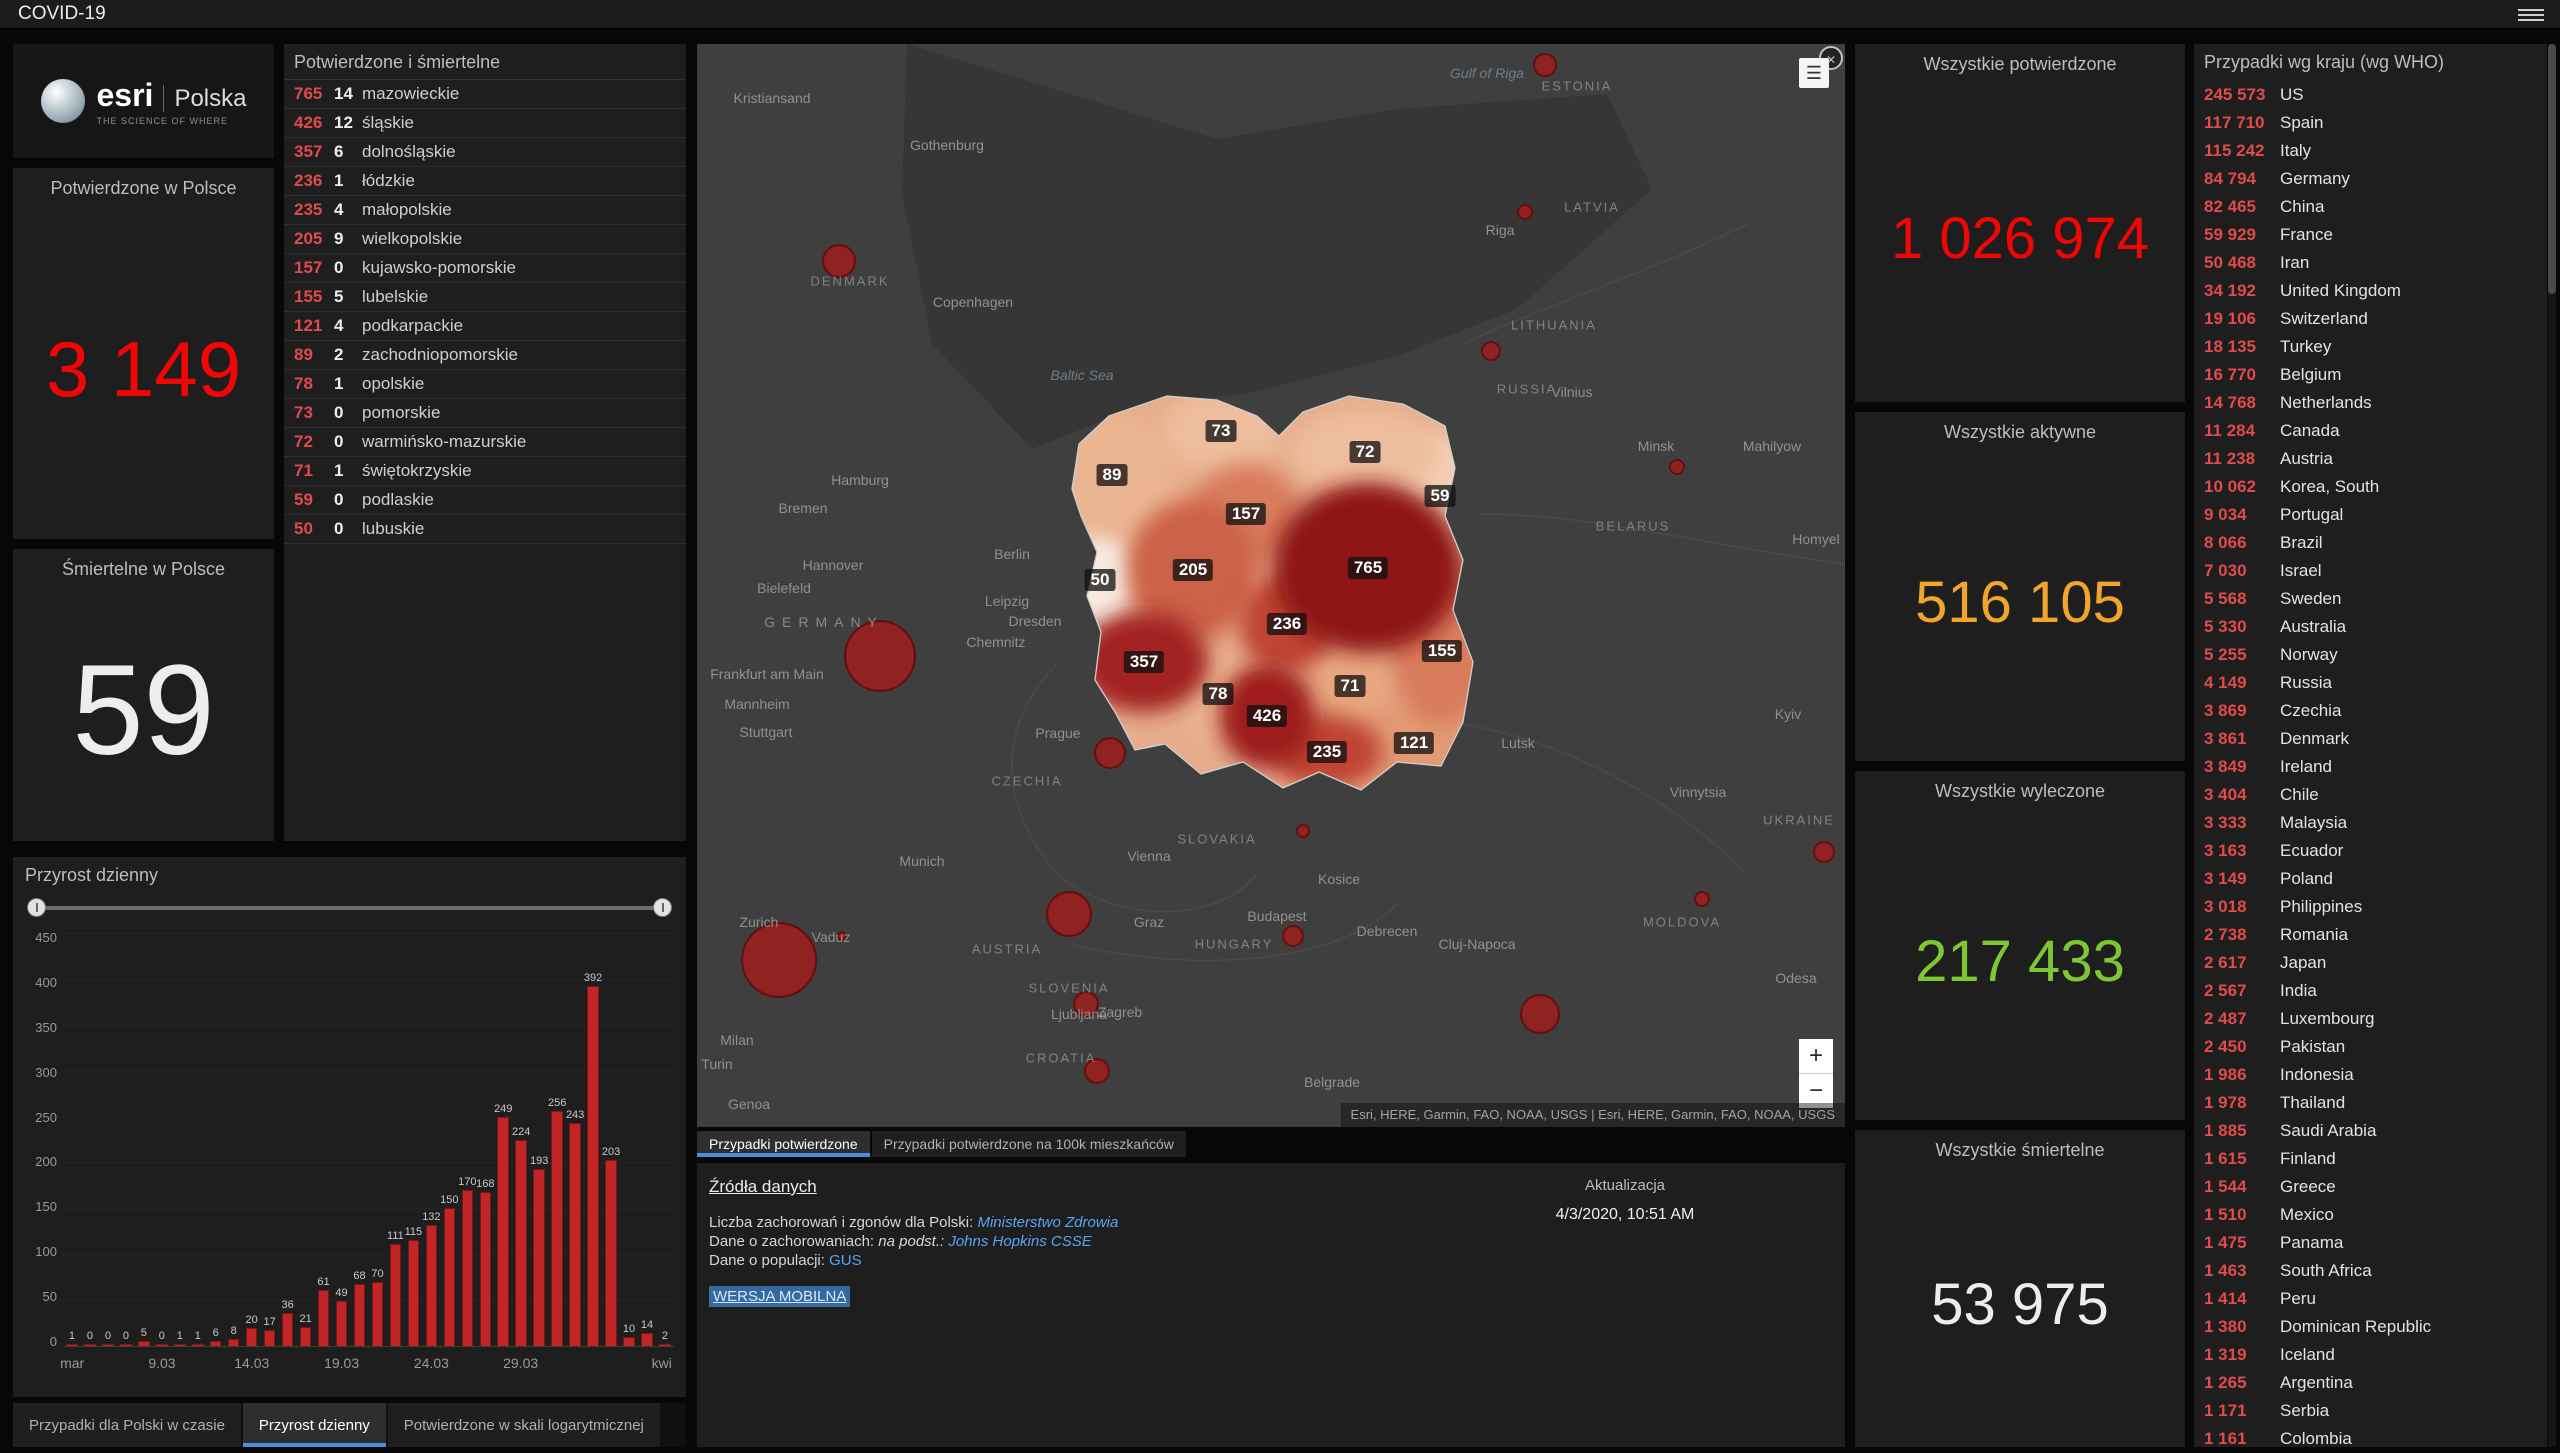  I want to click on country-row: 5 330 Australia, so click(2370, 627).